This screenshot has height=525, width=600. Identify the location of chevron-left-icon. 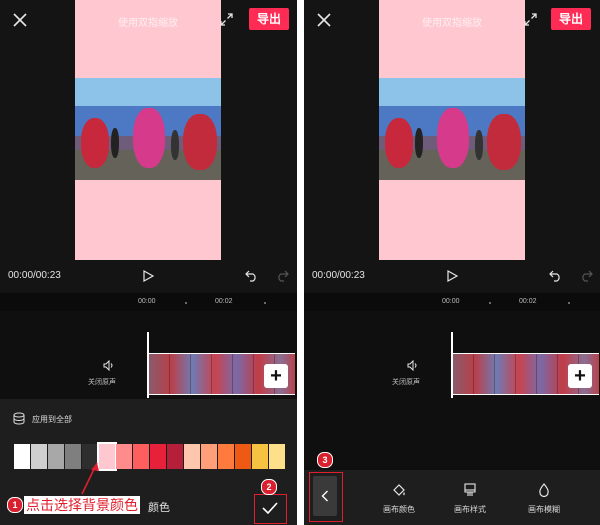
(324, 496).